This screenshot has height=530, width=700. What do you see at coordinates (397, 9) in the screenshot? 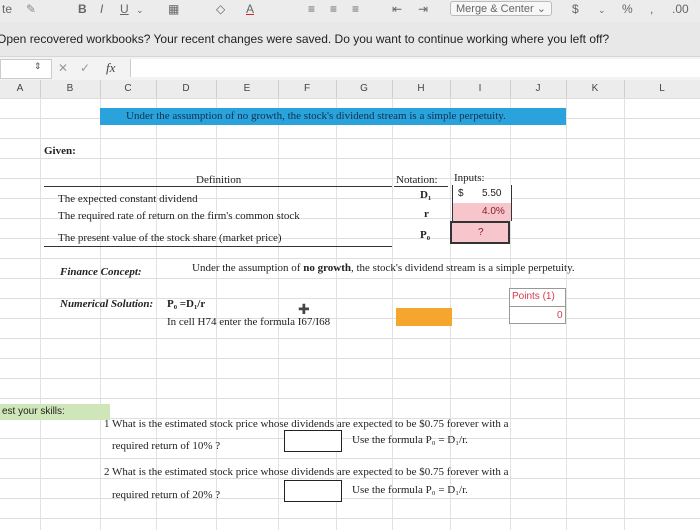
I see `decrease-indent-icon: ⇤` at bounding box center [397, 9].